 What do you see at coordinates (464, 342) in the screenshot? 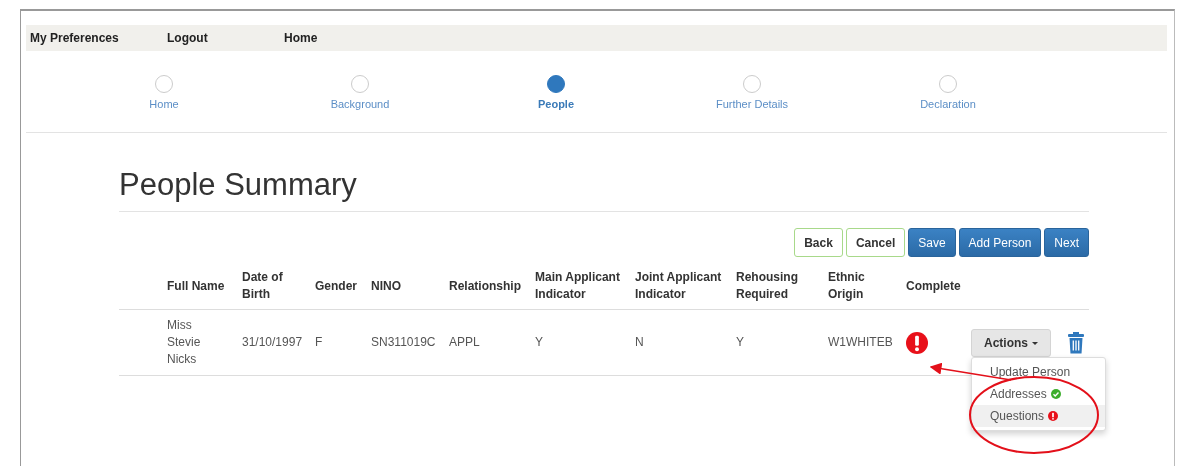
I see `table-cell: APPL` at bounding box center [464, 342].